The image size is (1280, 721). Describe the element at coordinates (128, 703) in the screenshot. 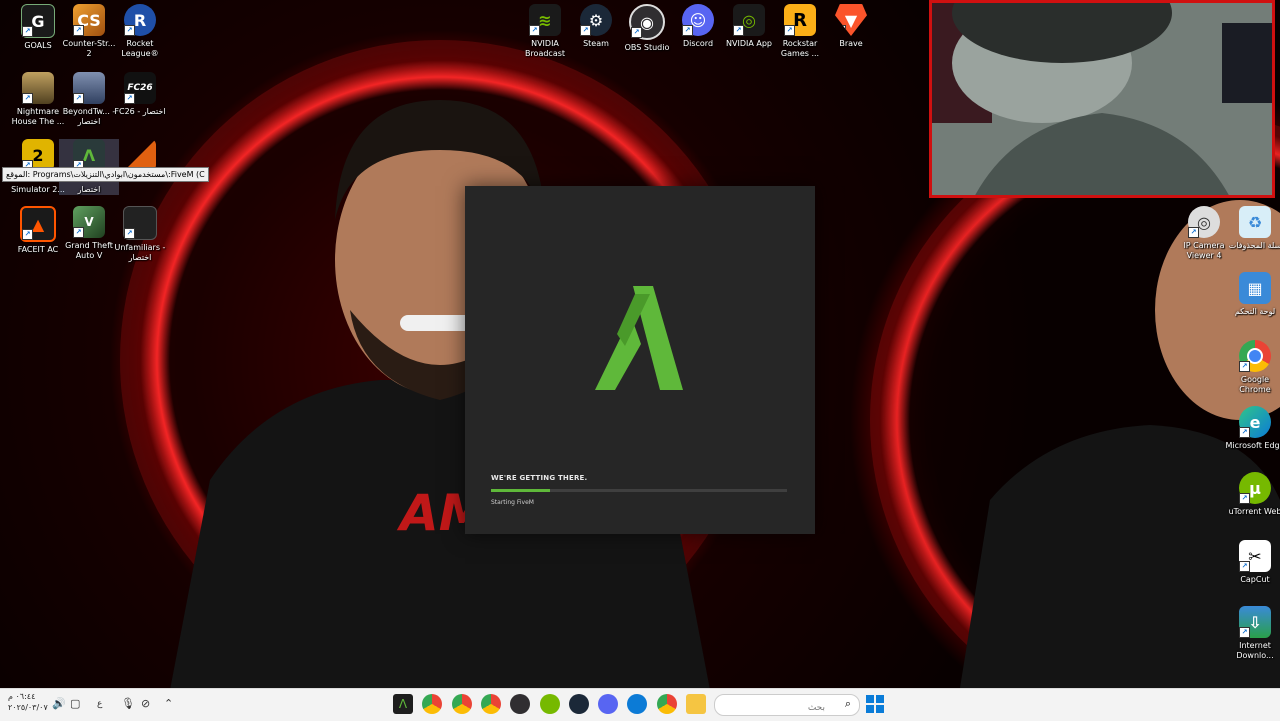

I see `microphone-icon: 🎙` at that location.